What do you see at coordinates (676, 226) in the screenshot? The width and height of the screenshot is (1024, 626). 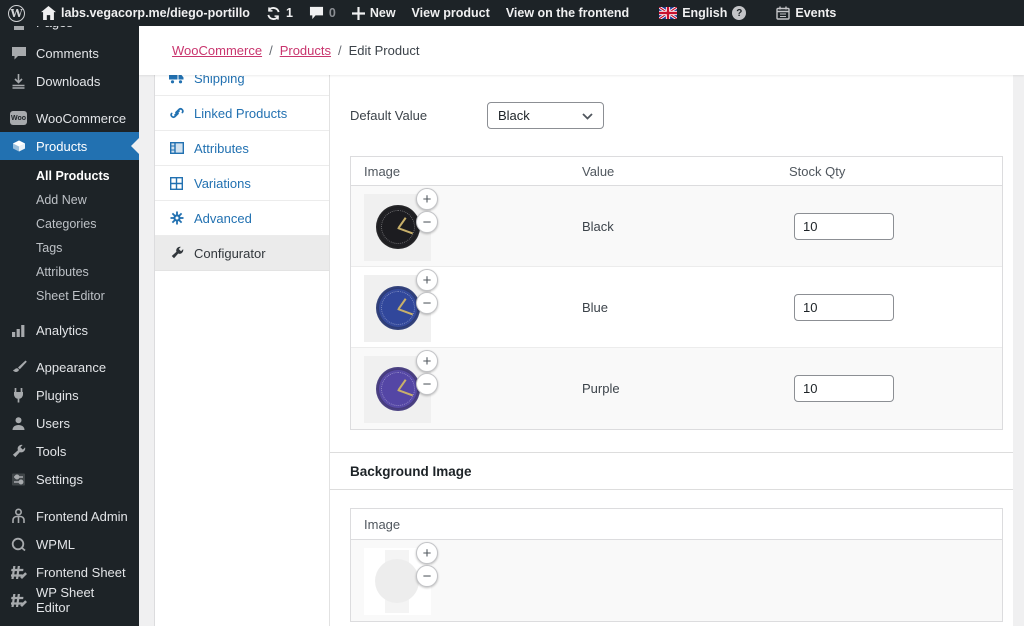 I see `variant-row-black: + − Black` at bounding box center [676, 226].